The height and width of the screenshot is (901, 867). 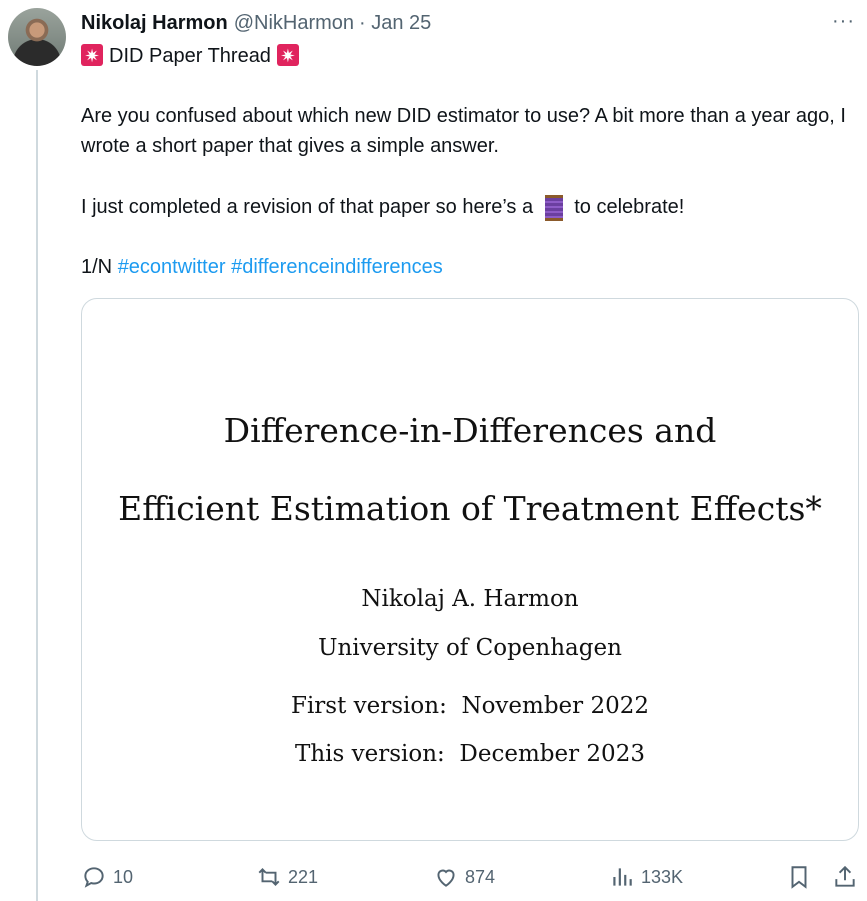 What do you see at coordinates (172, 267) in the screenshot?
I see `hashtag-econtwitter: #econtwitter` at bounding box center [172, 267].